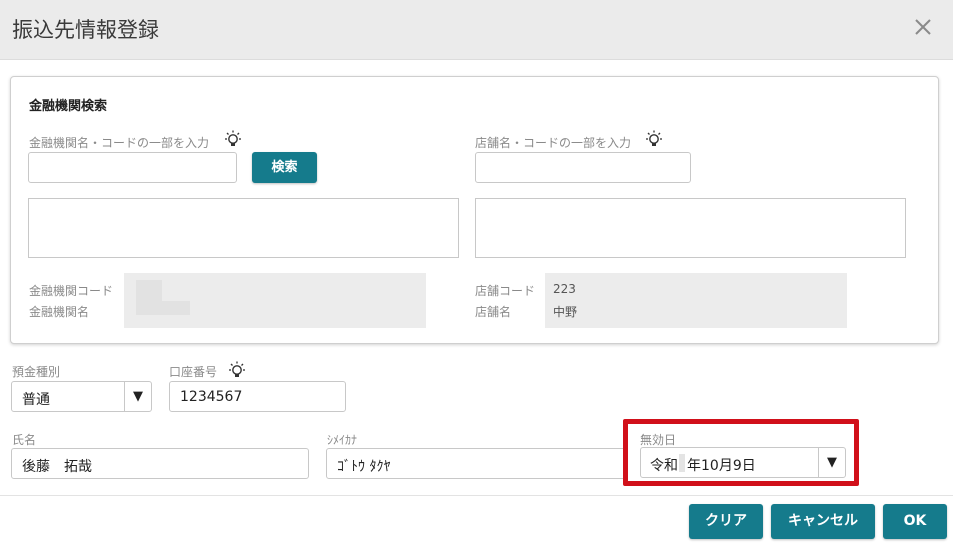 The height and width of the screenshot is (545, 953). What do you see at coordinates (24, 440) in the screenshot?
I see `name-label: 氏名` at bounding box center [24, 440].